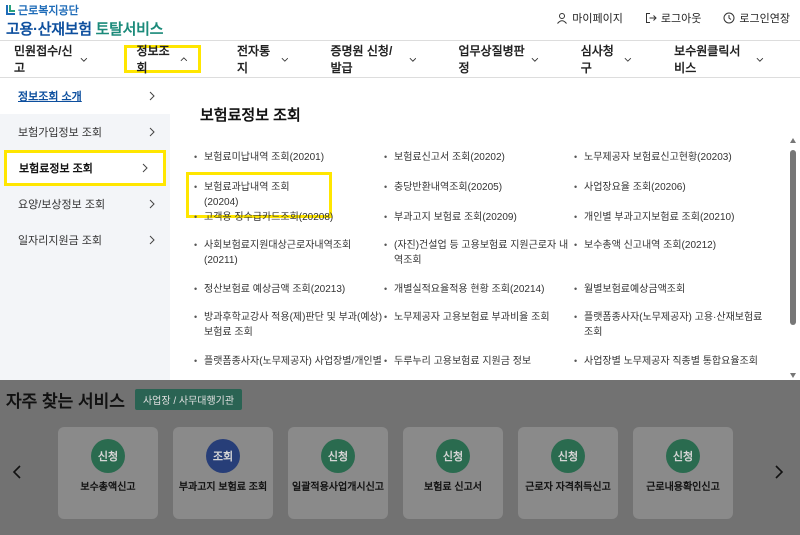  What do you see at coordinates (223, 456) in the screenshot?
I see `service-badge: 조회` at bounding box center [223, 456].